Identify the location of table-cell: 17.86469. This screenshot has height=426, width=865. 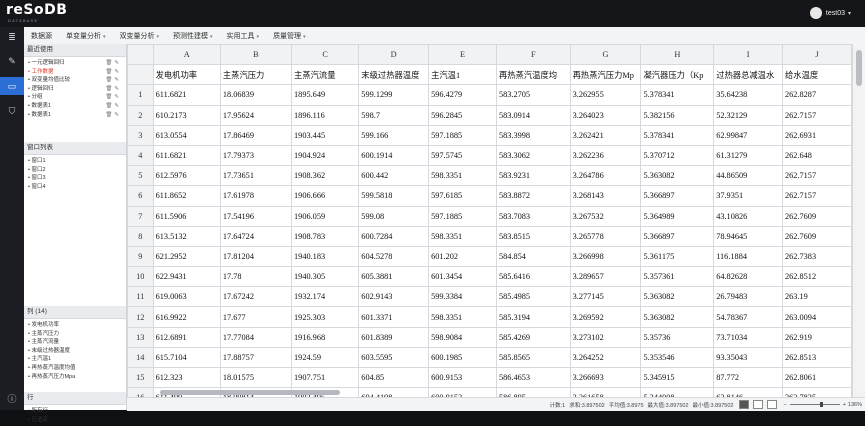
(256, 135).